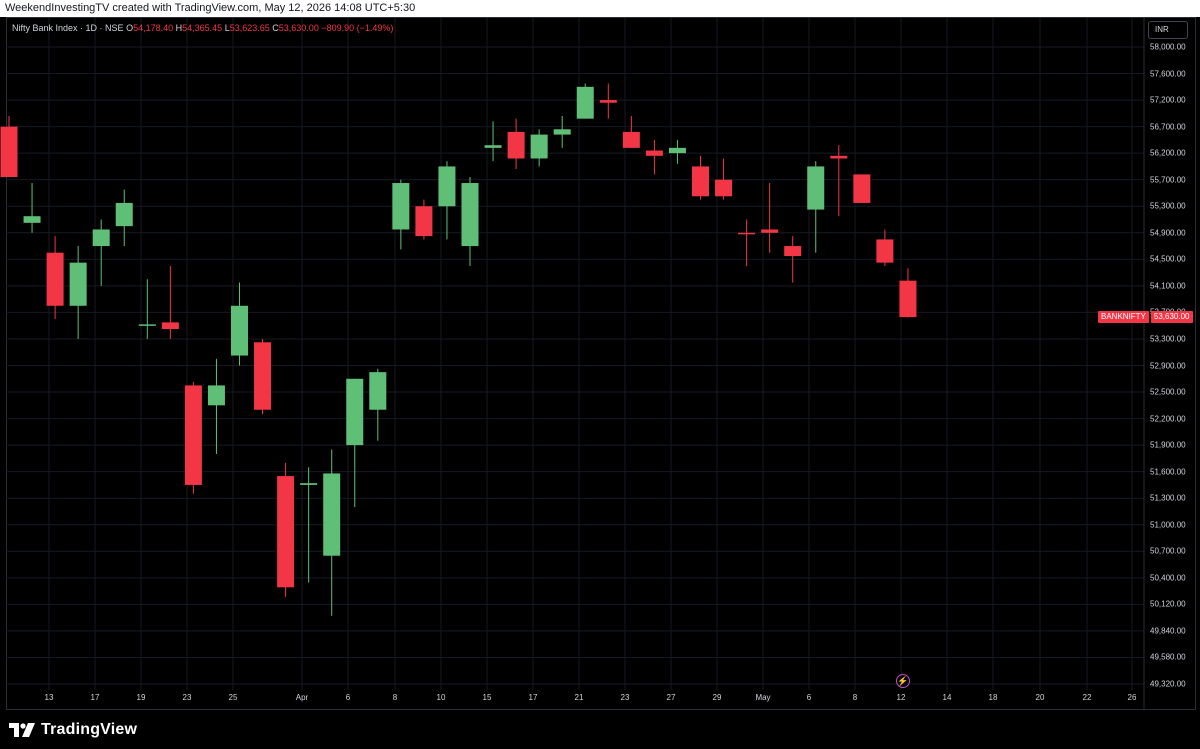 This screenshot has width=1200, height=749. Describe the element at coordinates (1168, 445) in the screenshot. I see `price-tick-label: 51,900.00` at that location.